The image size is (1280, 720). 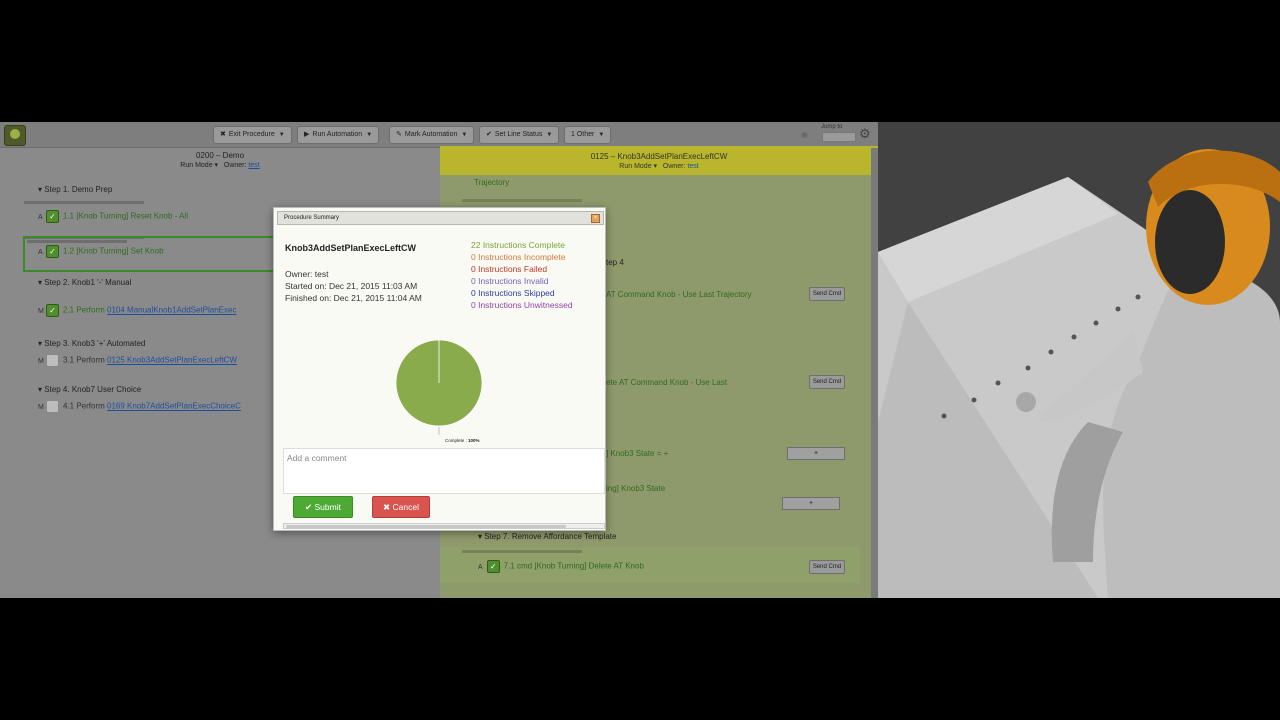 I want to click on set-line-status-button: ✔ Set Line Status ▼, so click(x=519, y=135).